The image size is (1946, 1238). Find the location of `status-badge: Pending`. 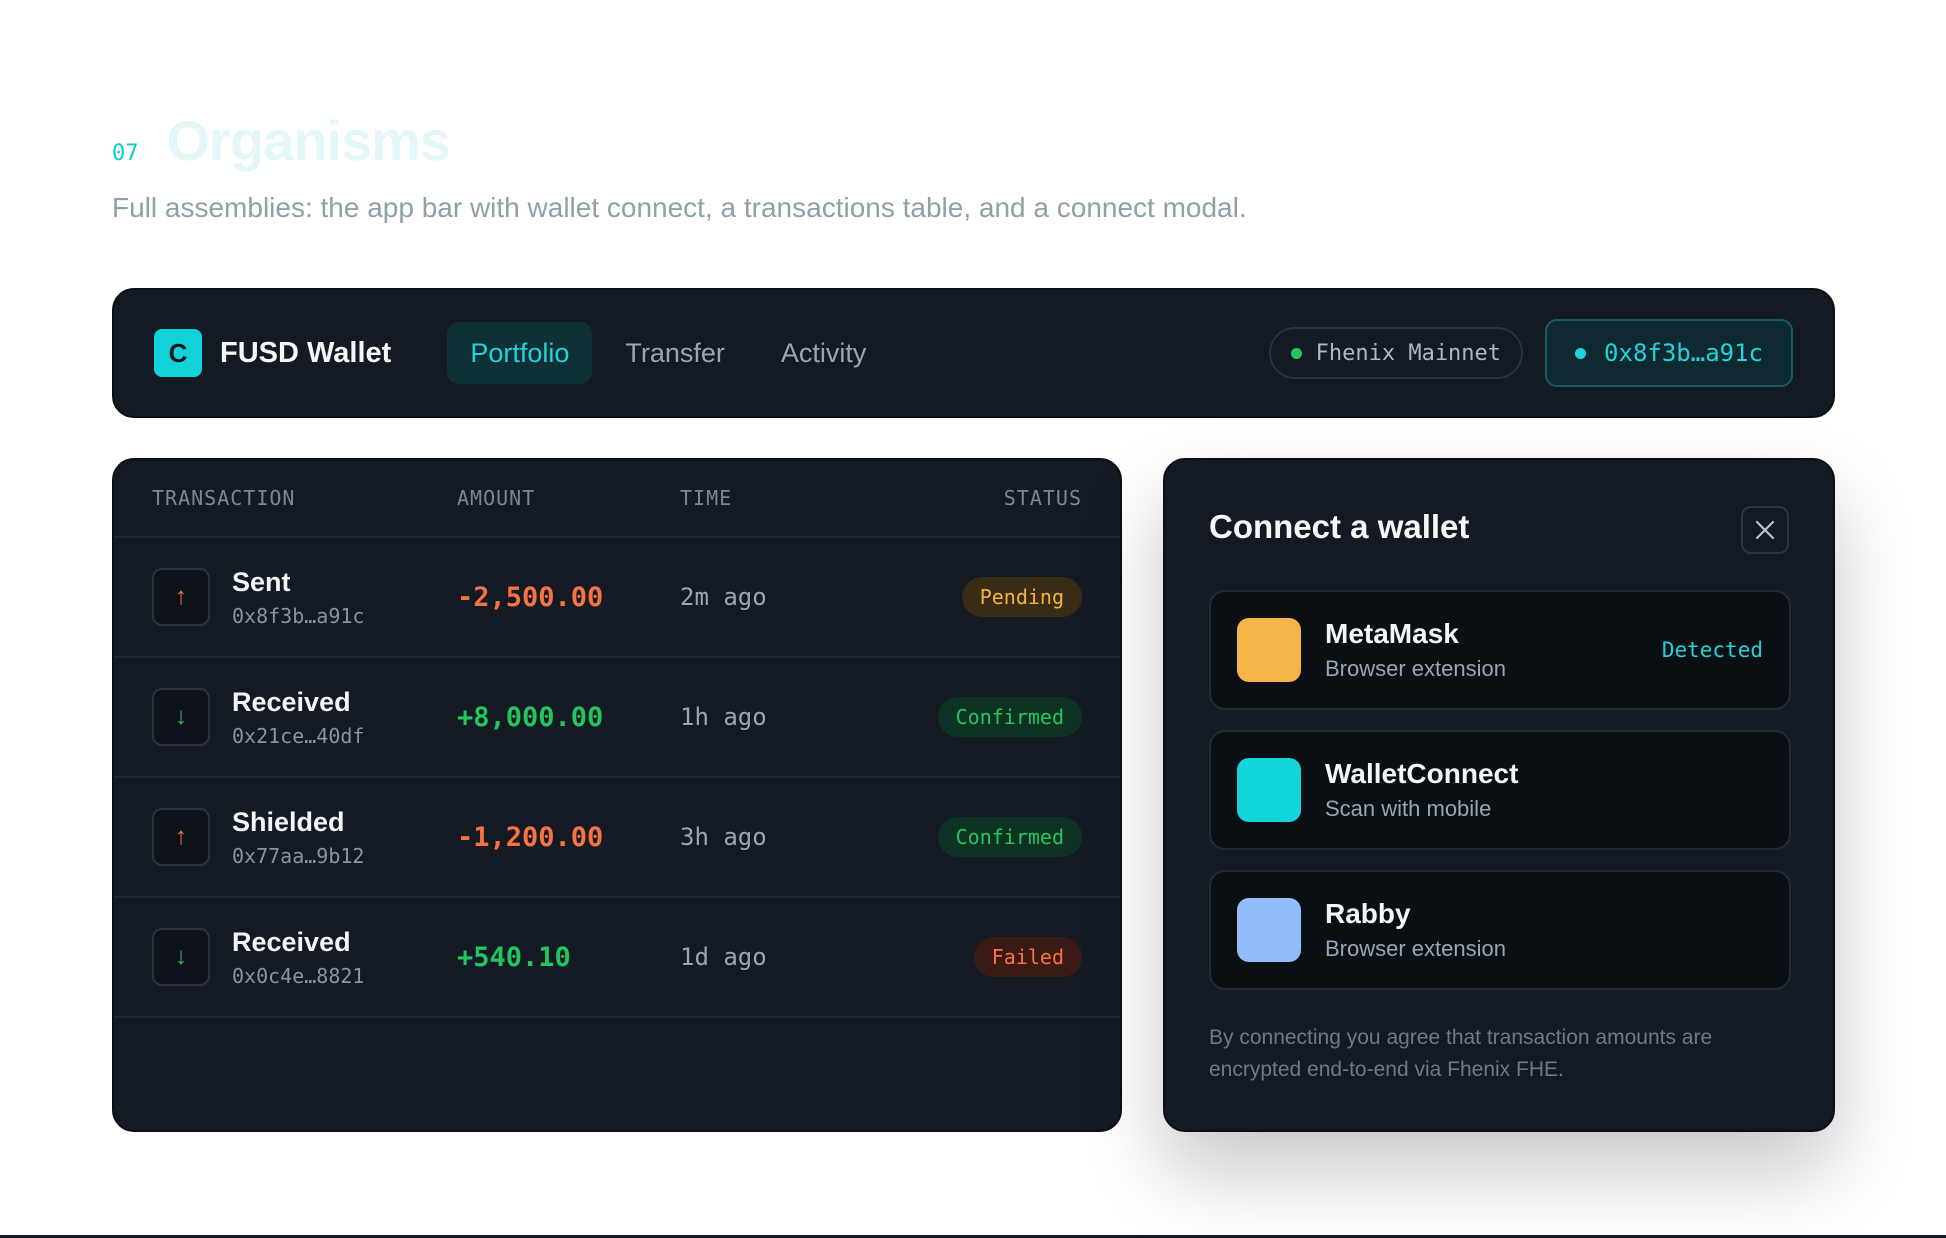

status-badge: Pending is located at coordinates (1021, 597).